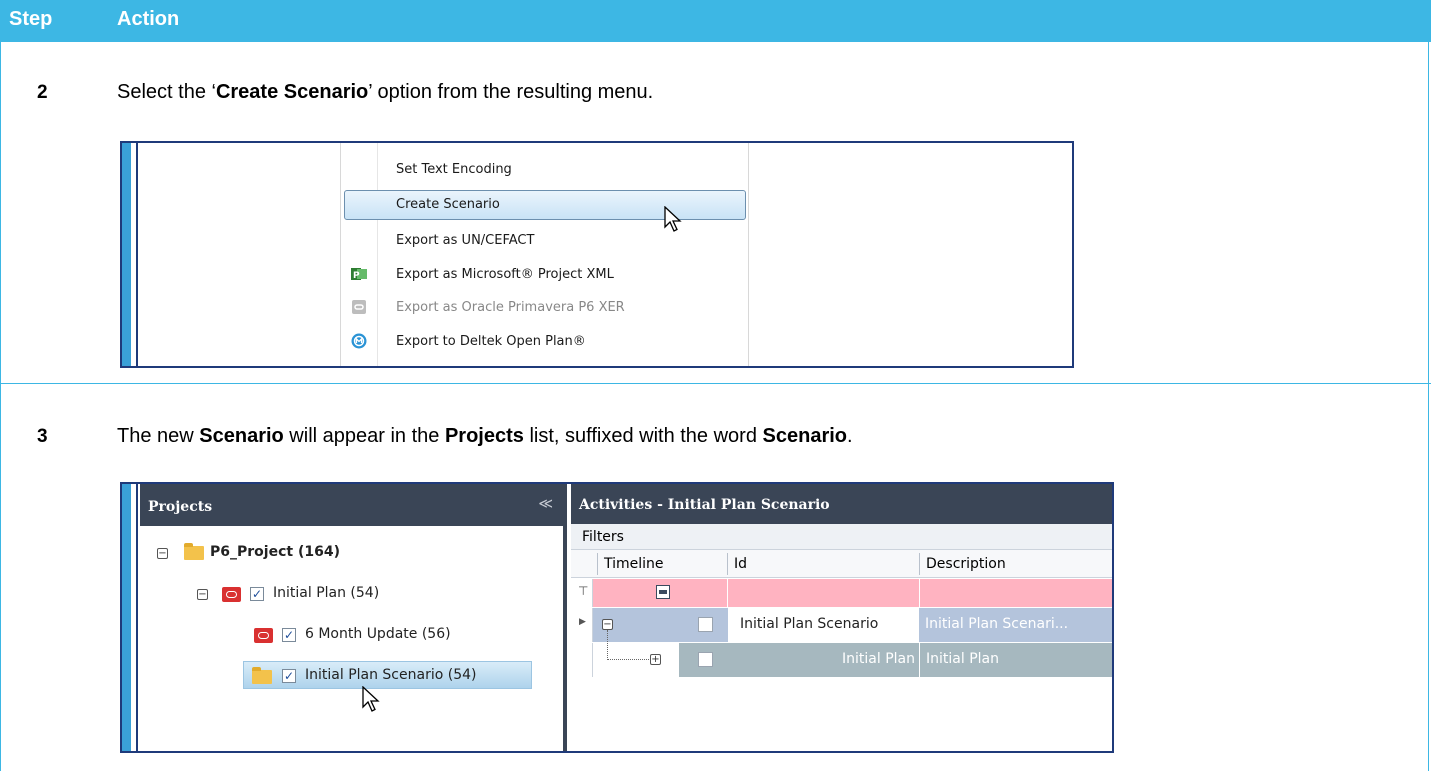 The width and height of the screenshot is (1431, 771). I want to click on row-pointer-icon: ▶, so click(582, 622).